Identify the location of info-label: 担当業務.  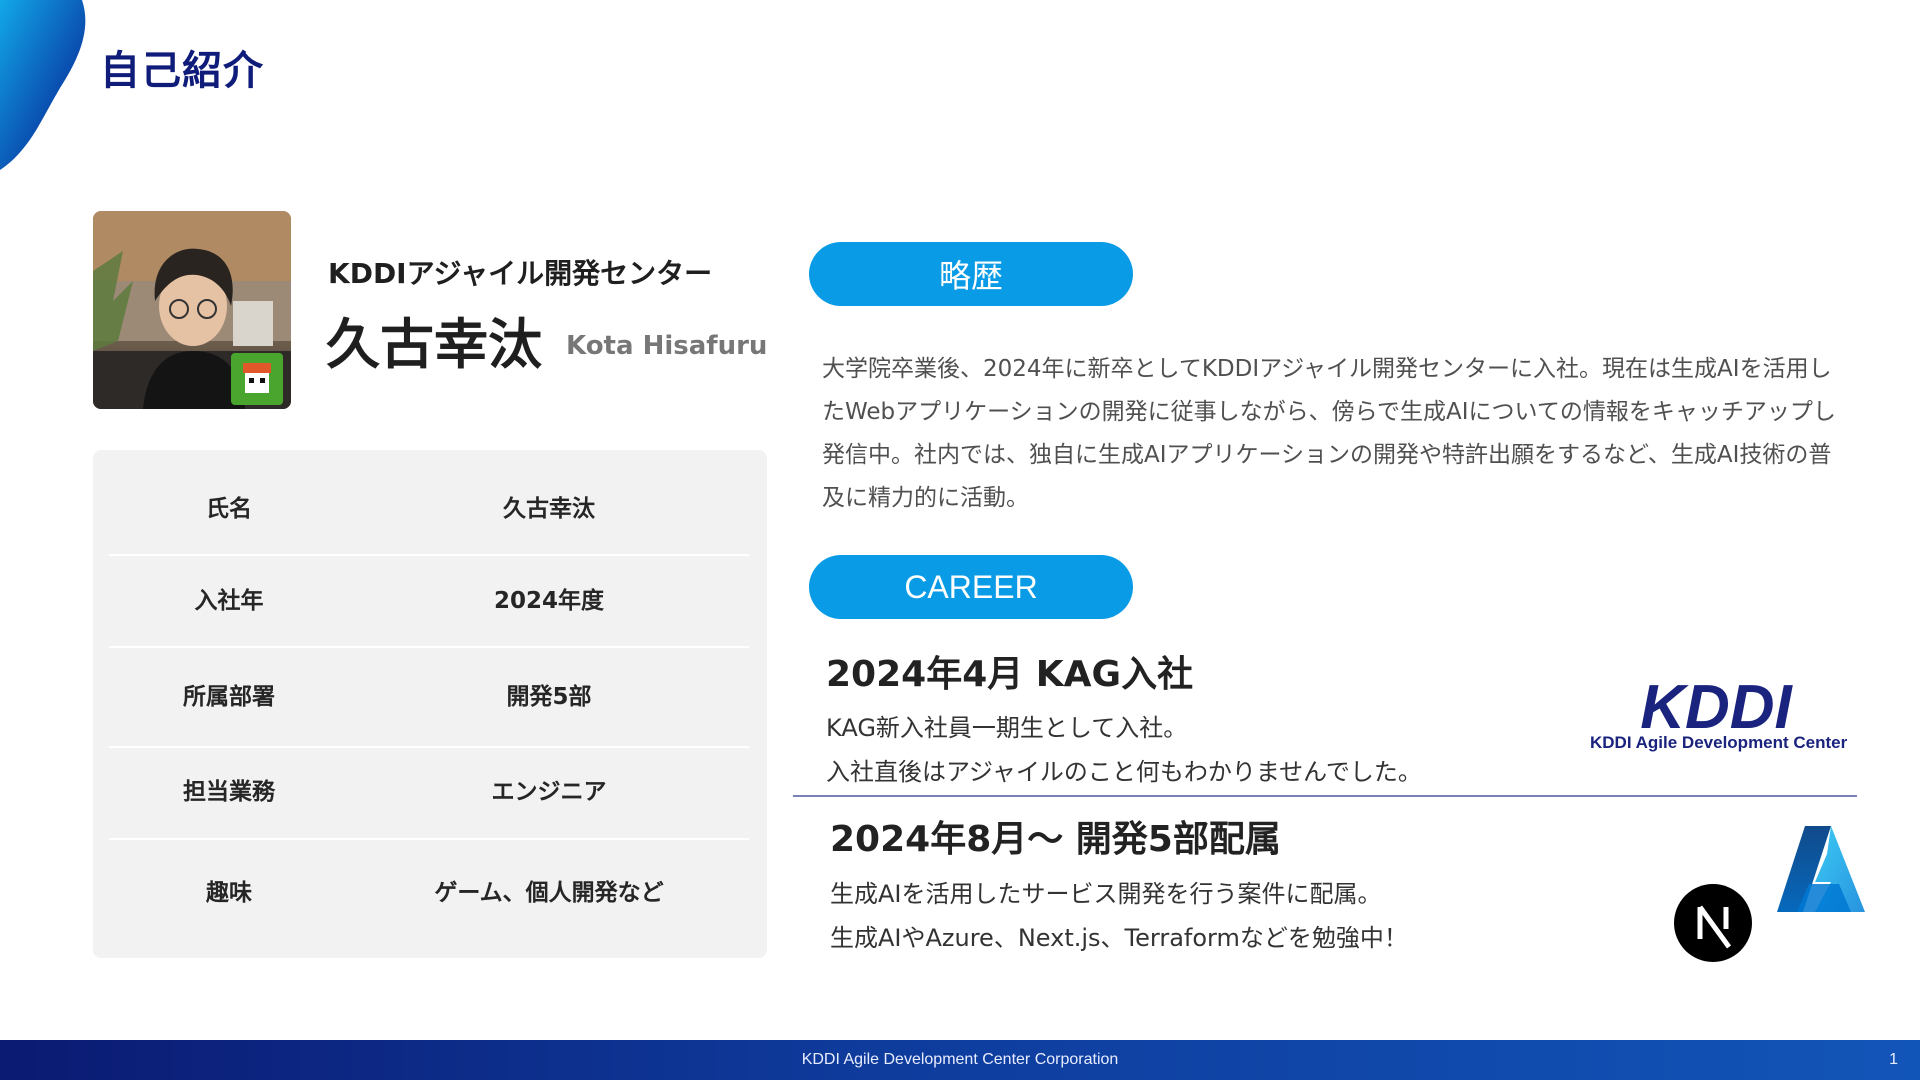
(229, 792).